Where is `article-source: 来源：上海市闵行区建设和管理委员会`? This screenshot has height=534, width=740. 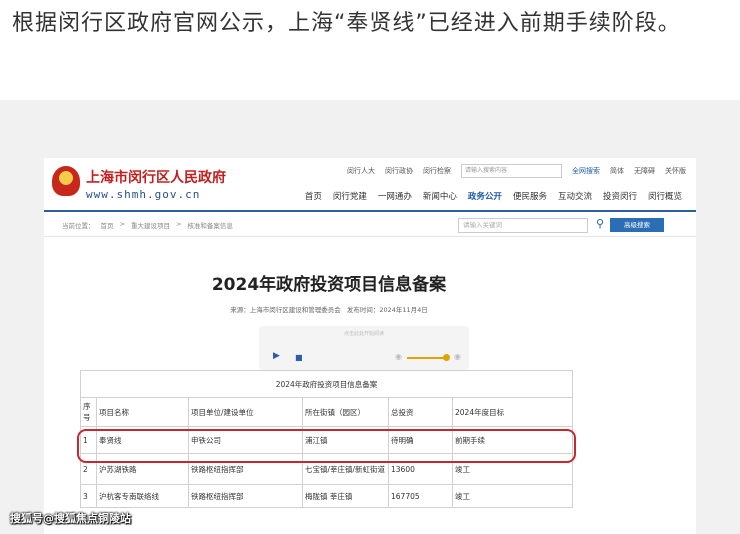
article-source: 来源：上海市闵行区建设和管理委员会 is located at coordinates (285, 310).